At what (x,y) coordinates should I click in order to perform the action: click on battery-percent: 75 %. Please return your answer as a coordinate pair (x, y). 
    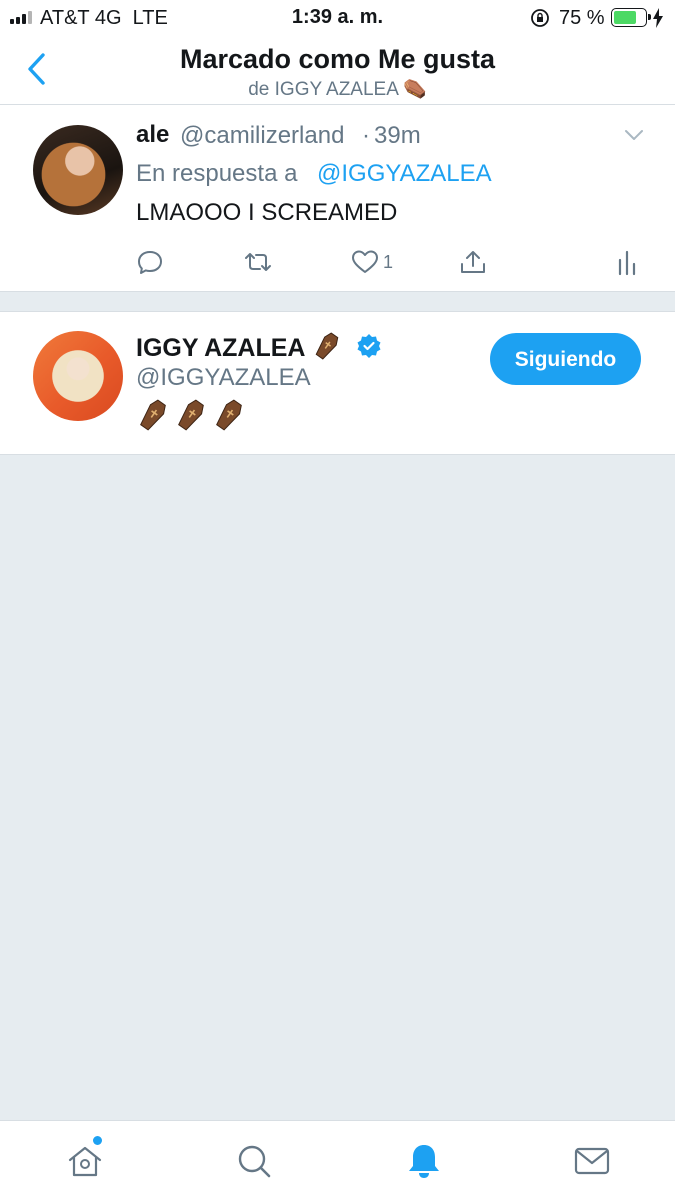
    Looking at the image, I should click on (582, 18).